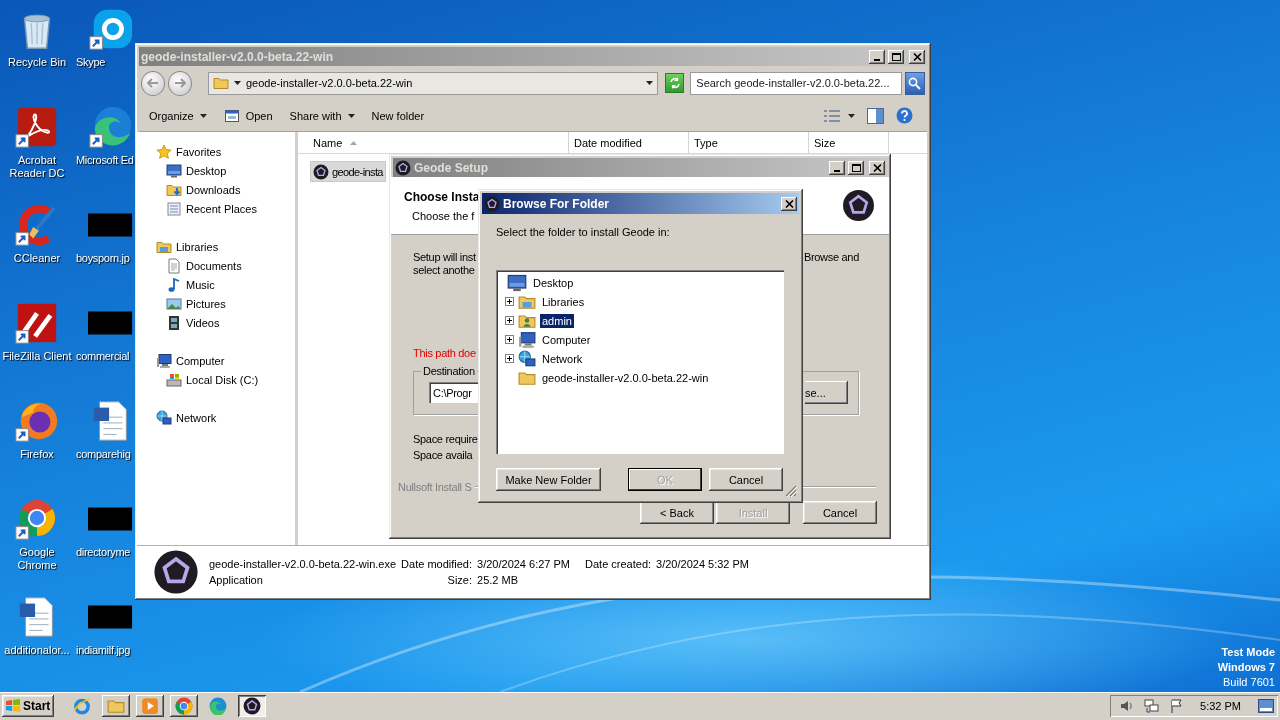 Image resolution: width=1280 pixels, height=720 pixels. Describe the element at coordinates (542, 301) in the screenshot. I see `tree-item: Libraries` at that location.